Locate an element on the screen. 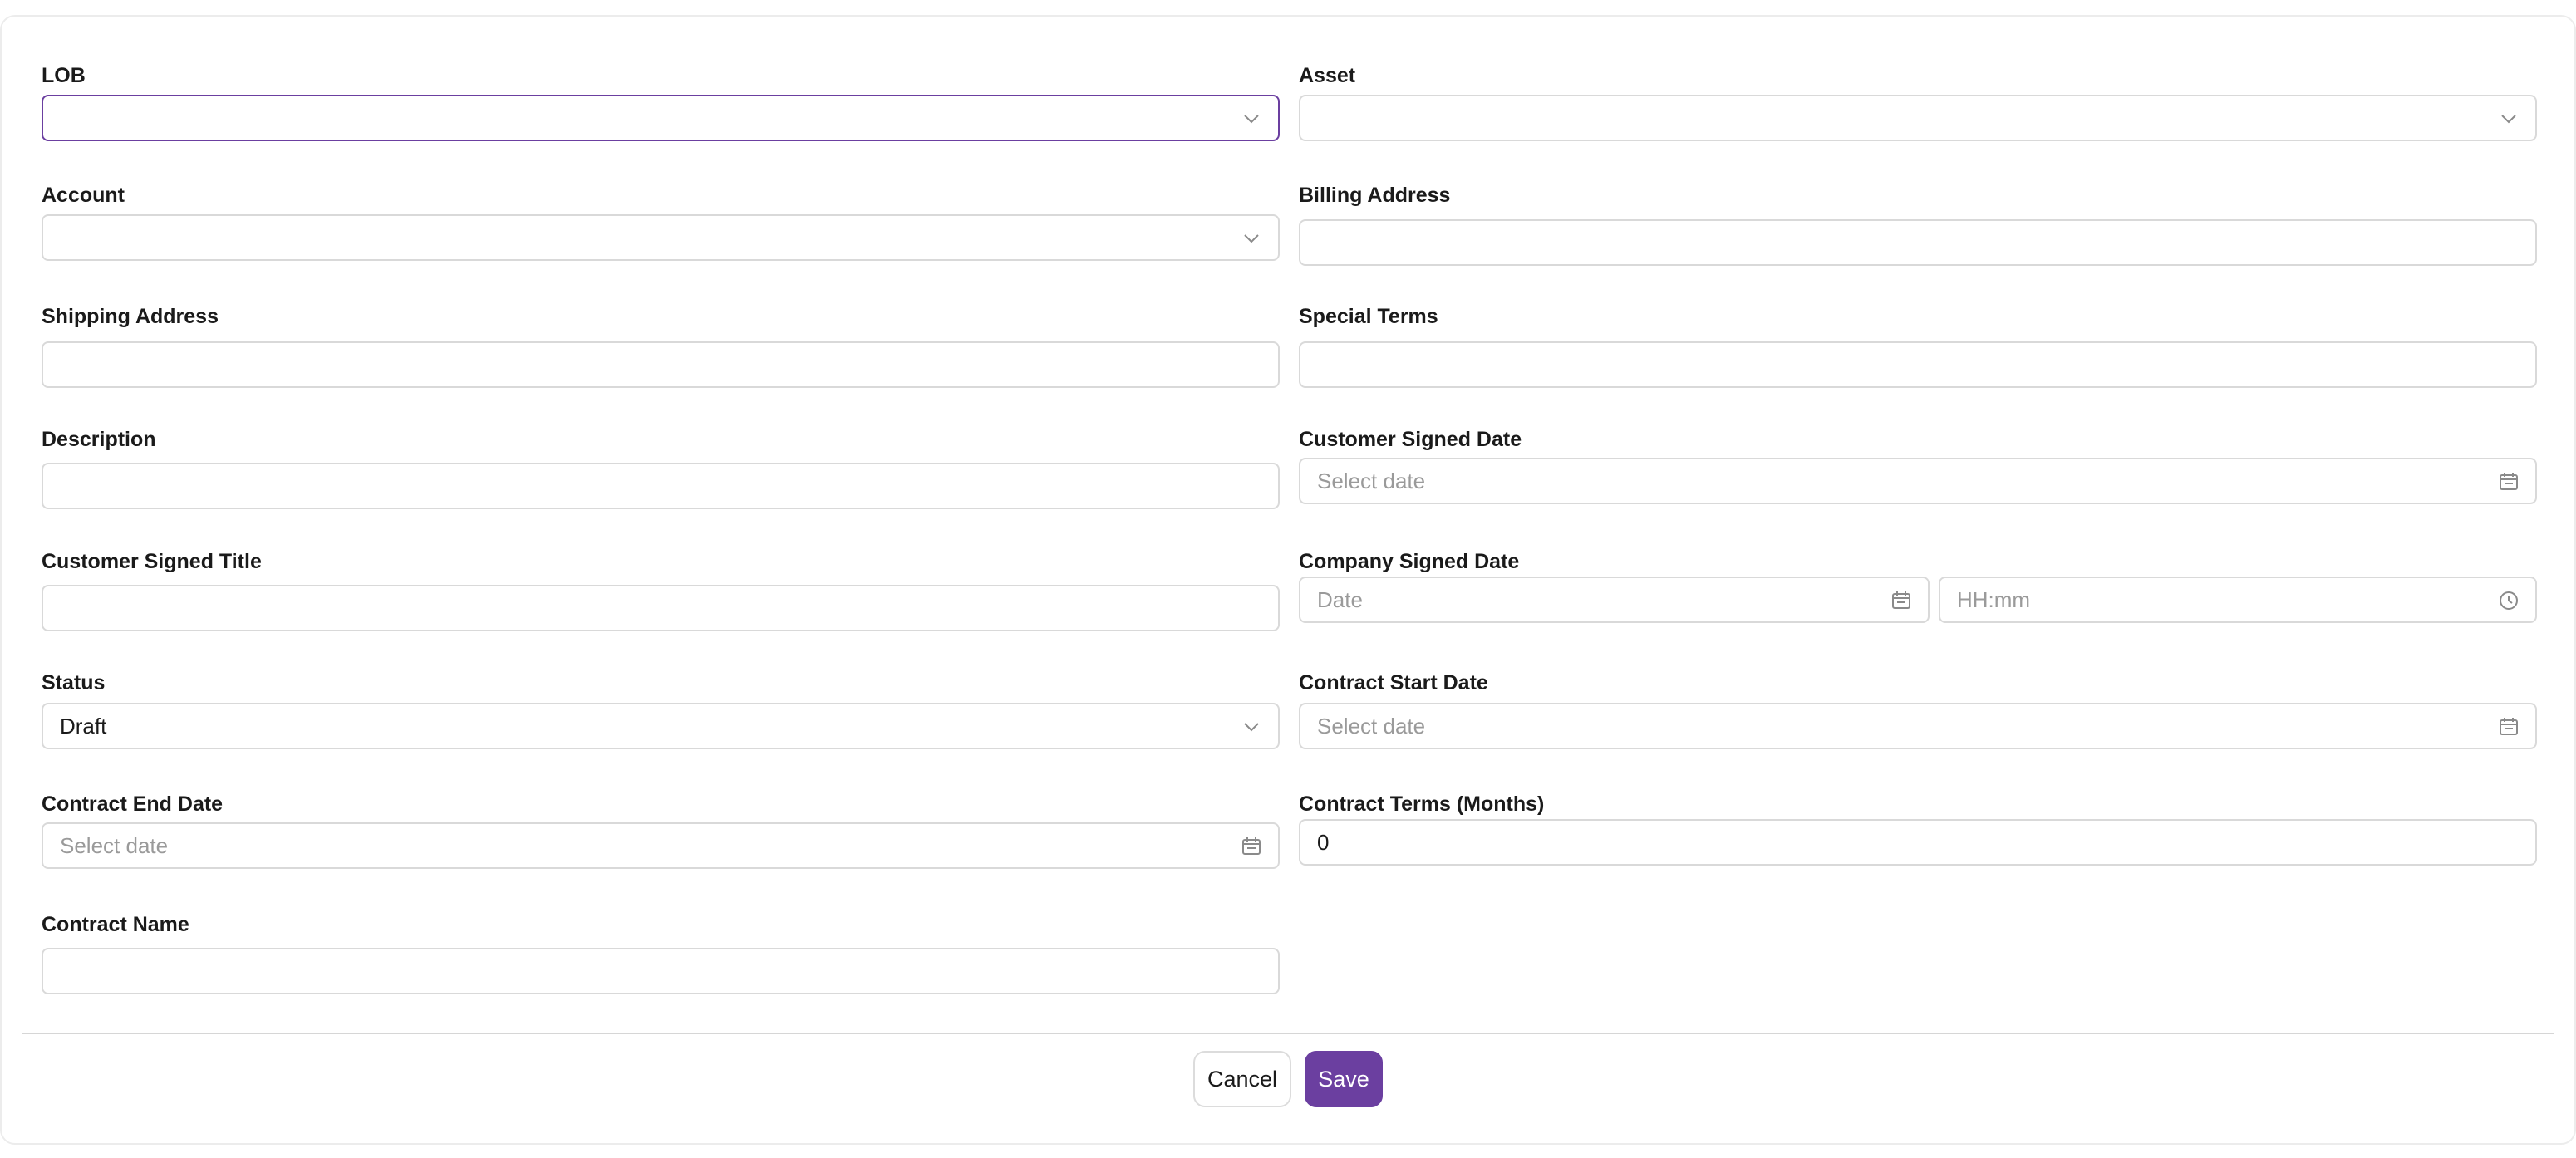 The height and width of the screenshot is (1158, 2576). company-signed-date-label: Company Signed Date is located at coordinates (1409, 561).